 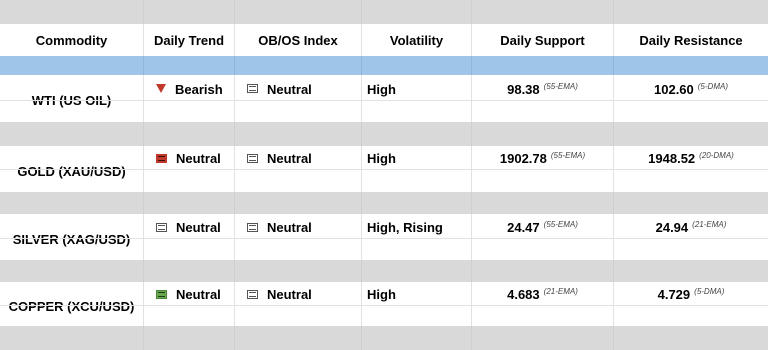 I want to click on header-commodity: Commodity, so click(x=72, y=40).